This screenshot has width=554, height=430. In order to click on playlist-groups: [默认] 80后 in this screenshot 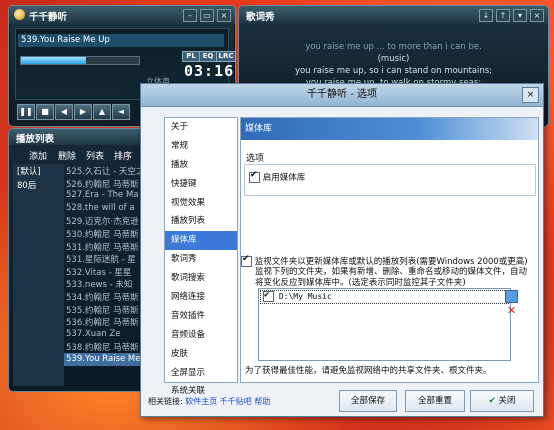, I will do `click(38, 275)`.